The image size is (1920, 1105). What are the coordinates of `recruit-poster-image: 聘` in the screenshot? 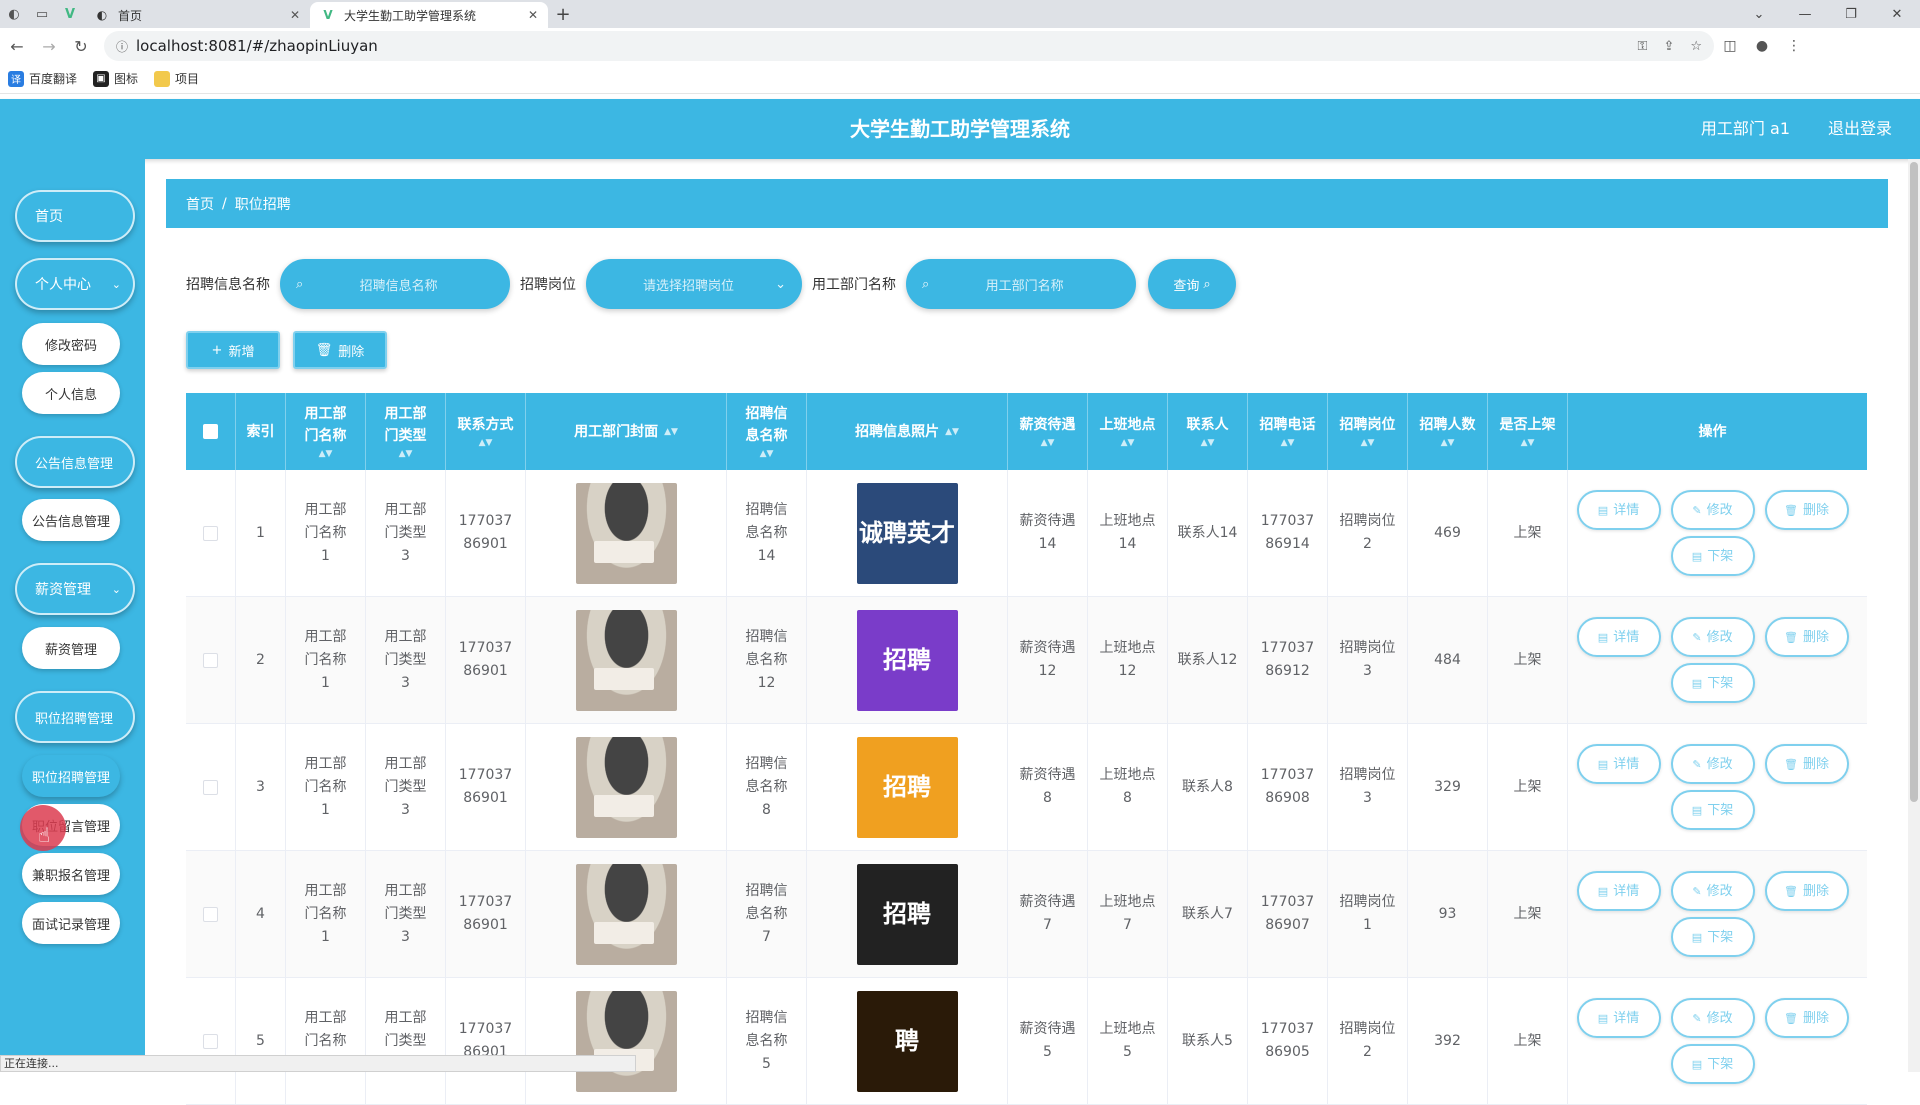 It's located at (907, 1041).